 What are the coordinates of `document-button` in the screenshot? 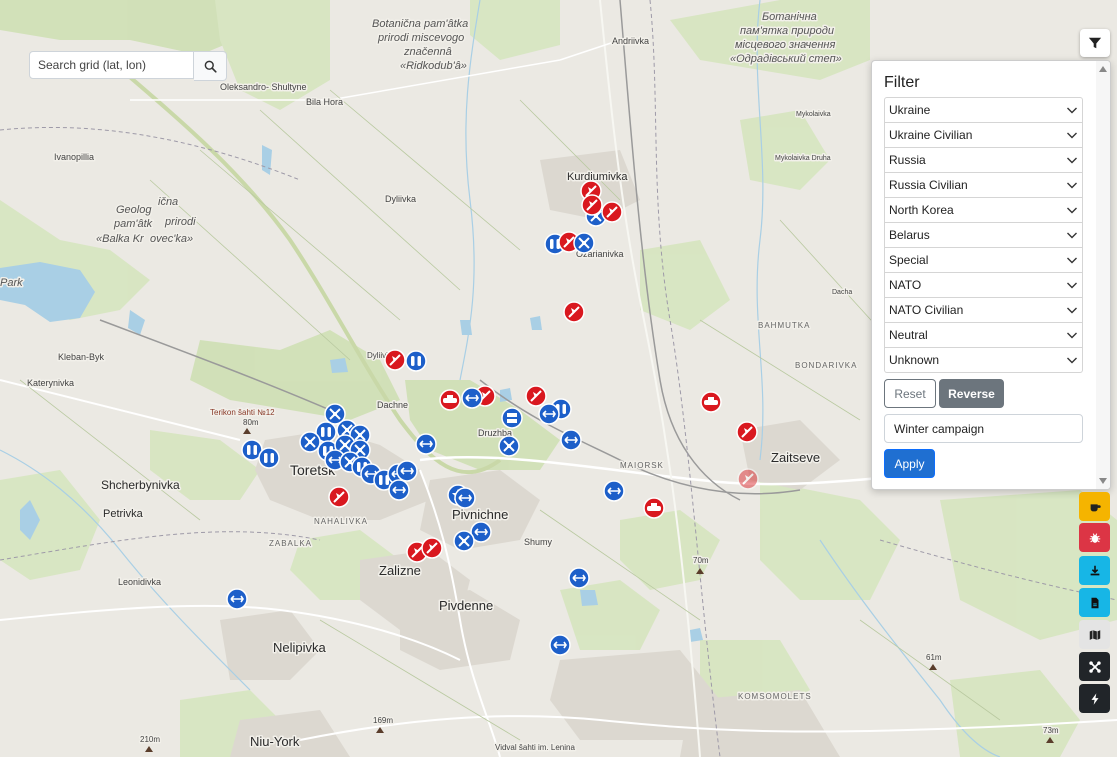 It's located at (1094, 602).